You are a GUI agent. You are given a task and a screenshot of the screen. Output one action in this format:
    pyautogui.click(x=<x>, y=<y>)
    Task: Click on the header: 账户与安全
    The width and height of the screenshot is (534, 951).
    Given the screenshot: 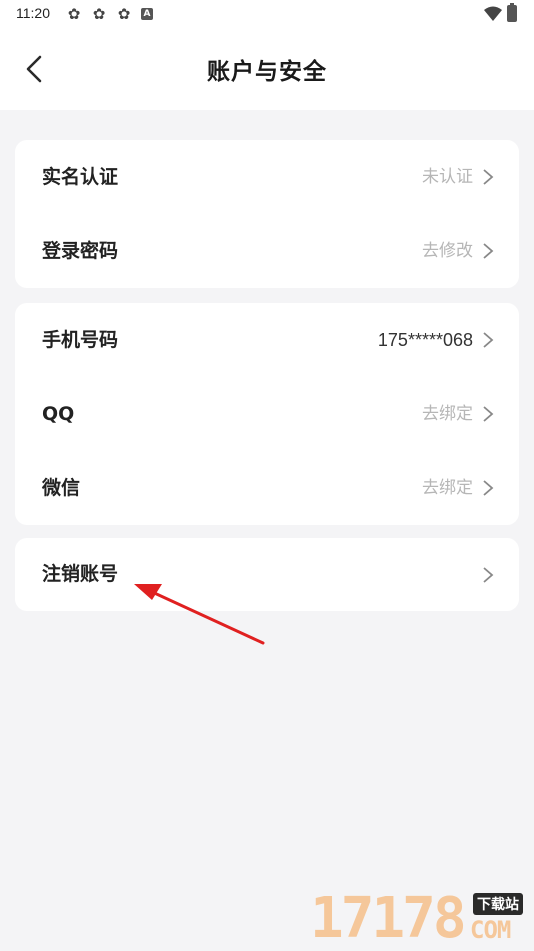 What is the action you would take?
    pyautogui.click(x=267, y=69)
    